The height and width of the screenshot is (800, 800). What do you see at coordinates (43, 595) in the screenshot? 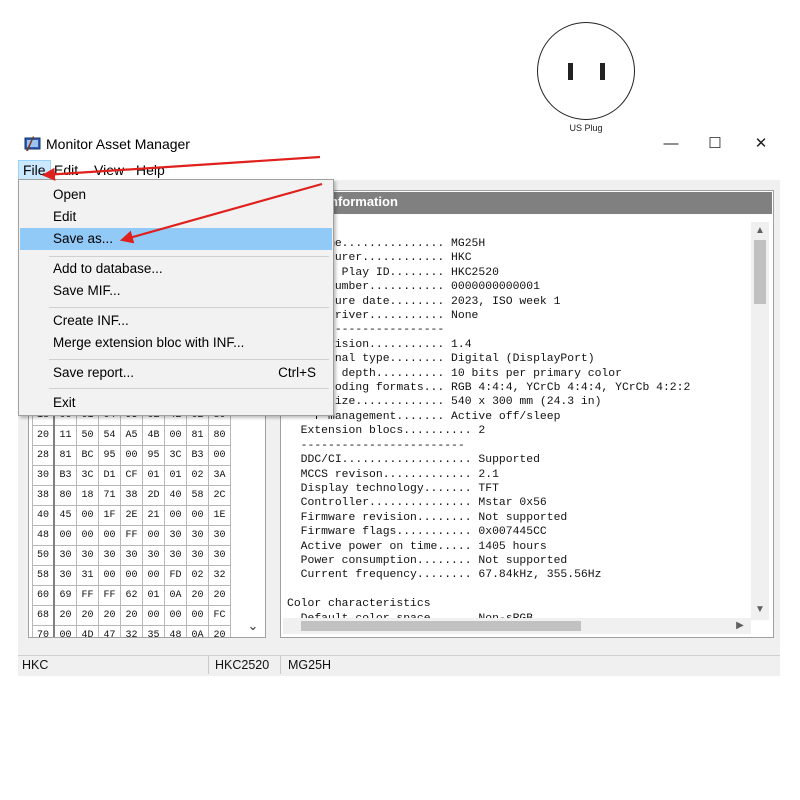
I see `hex-address-cell: 60` at bounding box center [43, 595].